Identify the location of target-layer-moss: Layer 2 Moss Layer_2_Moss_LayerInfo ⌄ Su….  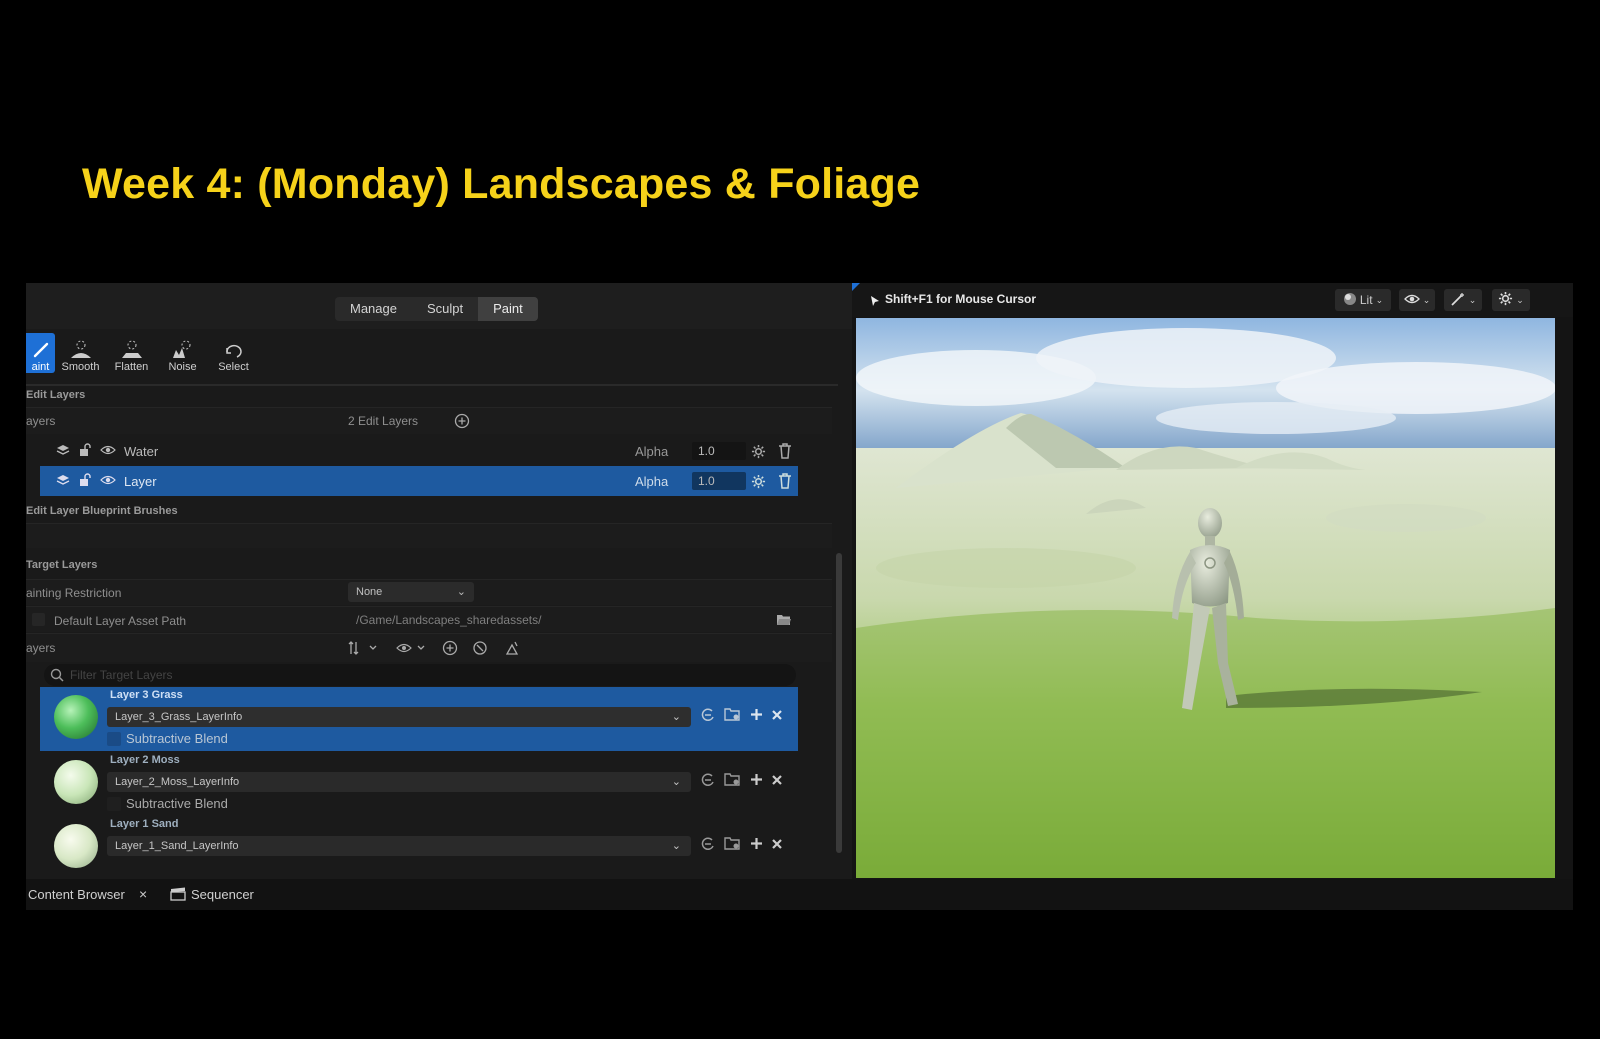
(419, 784).